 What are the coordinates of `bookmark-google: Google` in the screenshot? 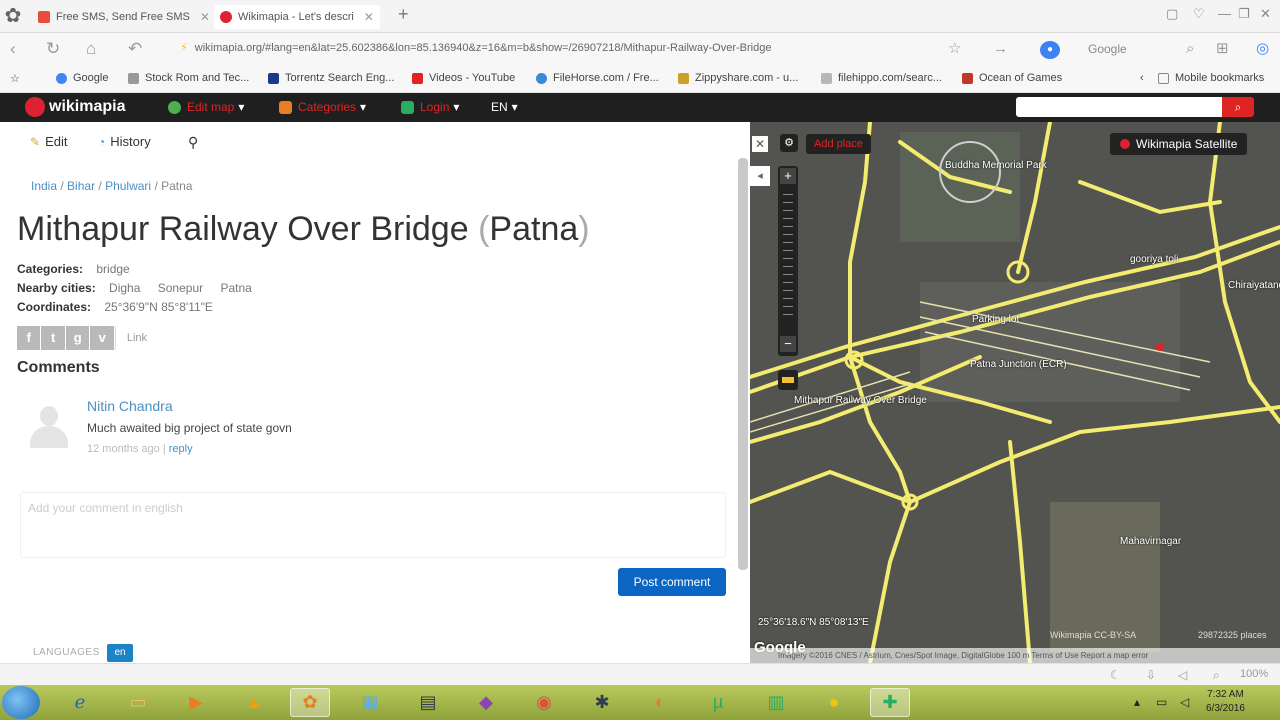 It's located at (82, 78).